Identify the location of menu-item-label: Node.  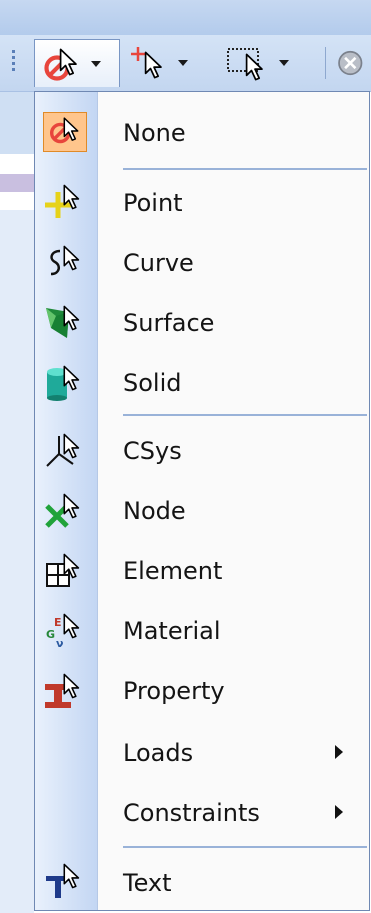
(154, 511).